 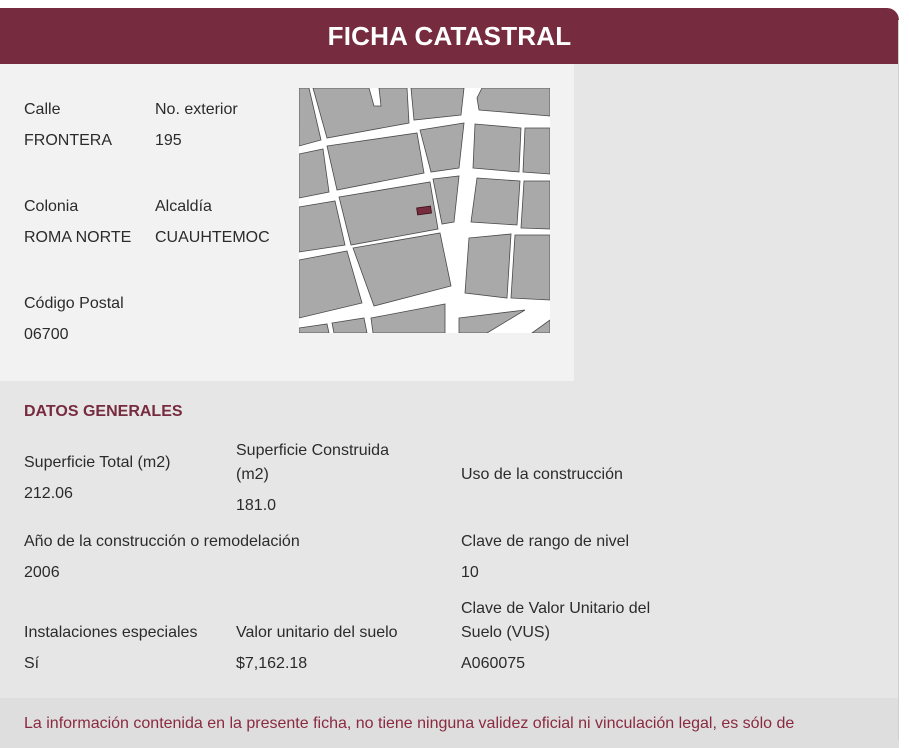 What do you see at coordinates (32, 663) in the screenshot?
I see `instalaciones-value: Sí` at bounding box center [32, 663].